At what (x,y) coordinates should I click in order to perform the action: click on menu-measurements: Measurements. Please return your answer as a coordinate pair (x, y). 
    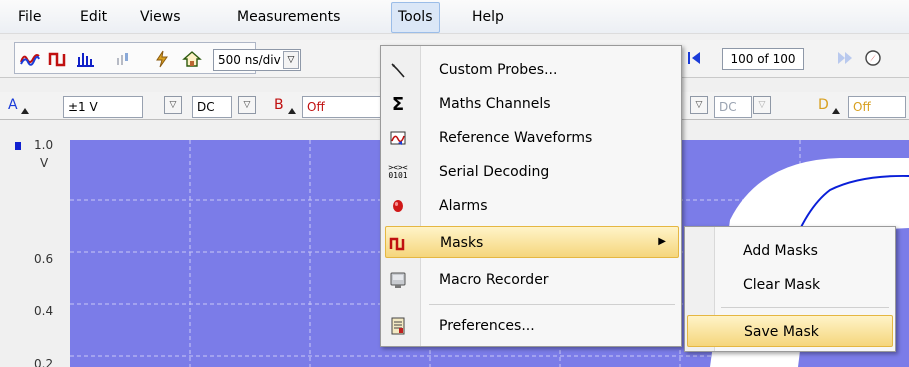
    Looking at the image, I should click on (288, 17).